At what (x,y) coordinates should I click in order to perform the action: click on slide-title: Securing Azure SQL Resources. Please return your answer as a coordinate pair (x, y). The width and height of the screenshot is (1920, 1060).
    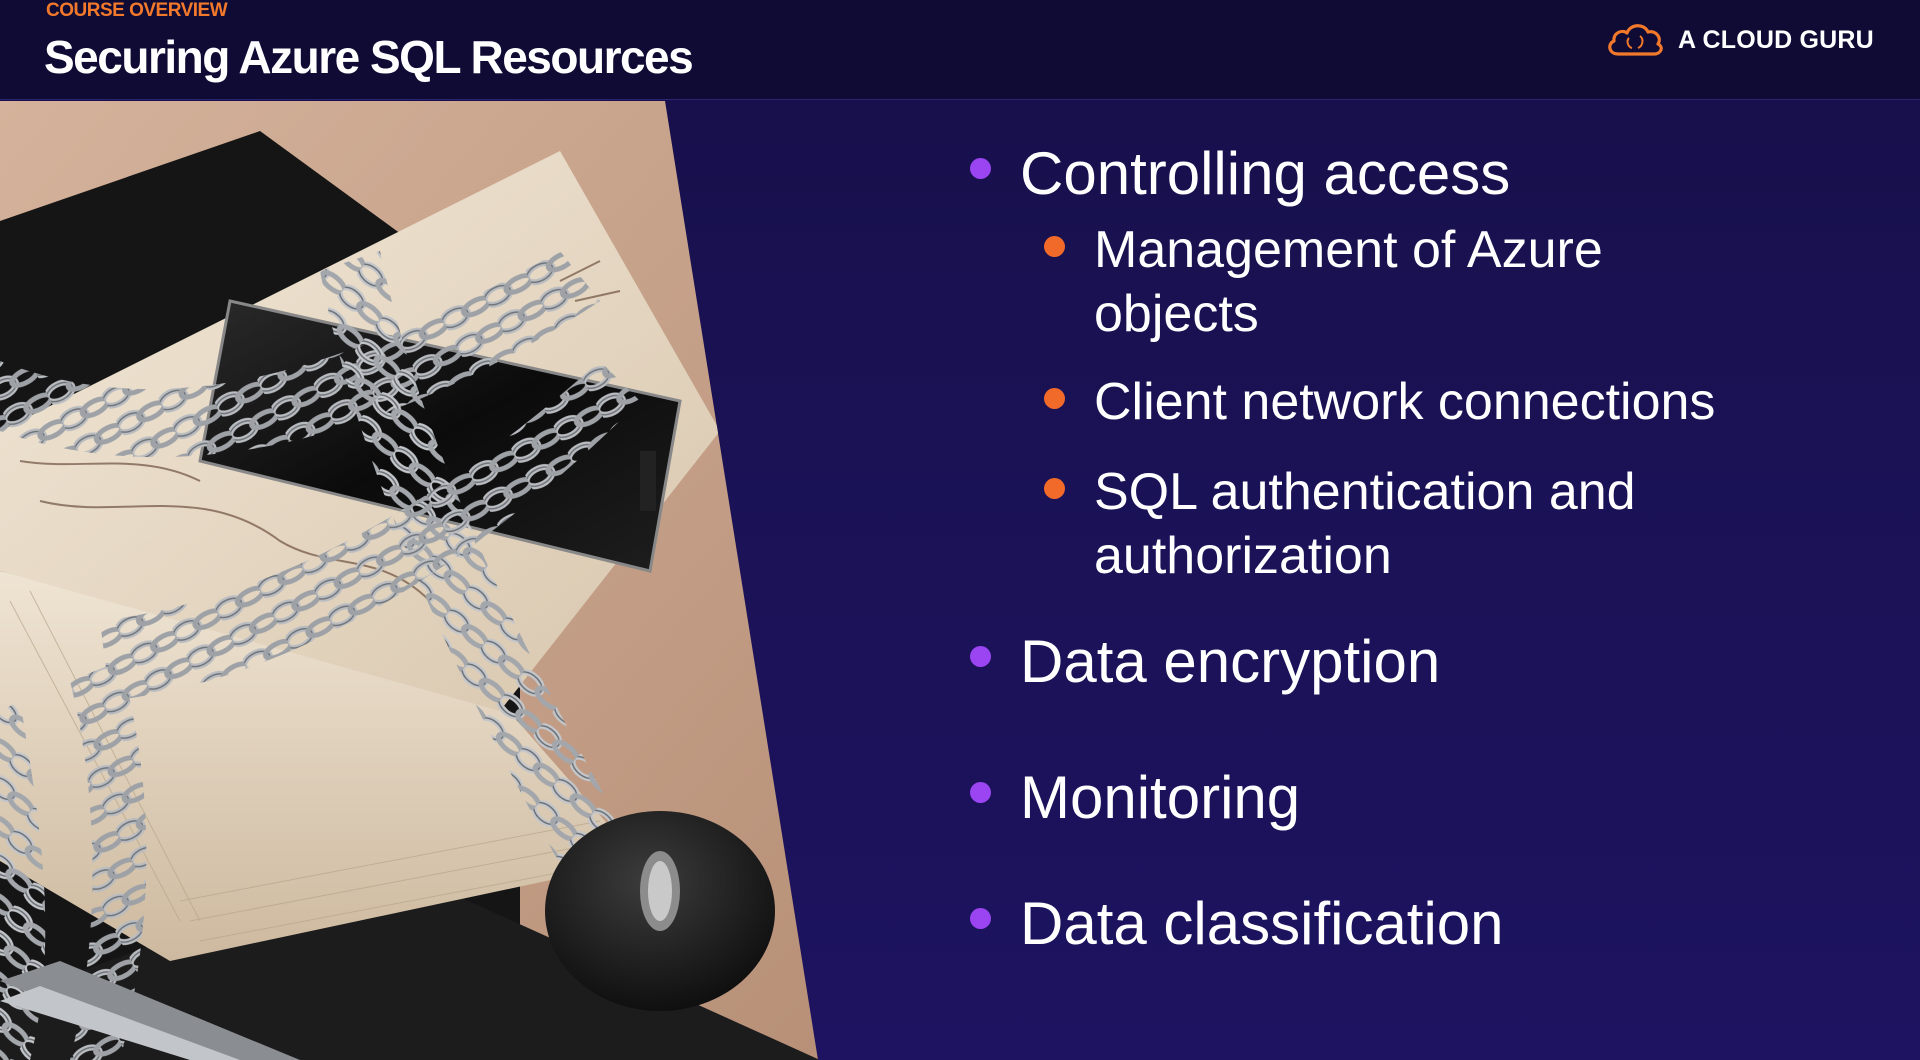
    Looking at the image, I should click on (369, 57).